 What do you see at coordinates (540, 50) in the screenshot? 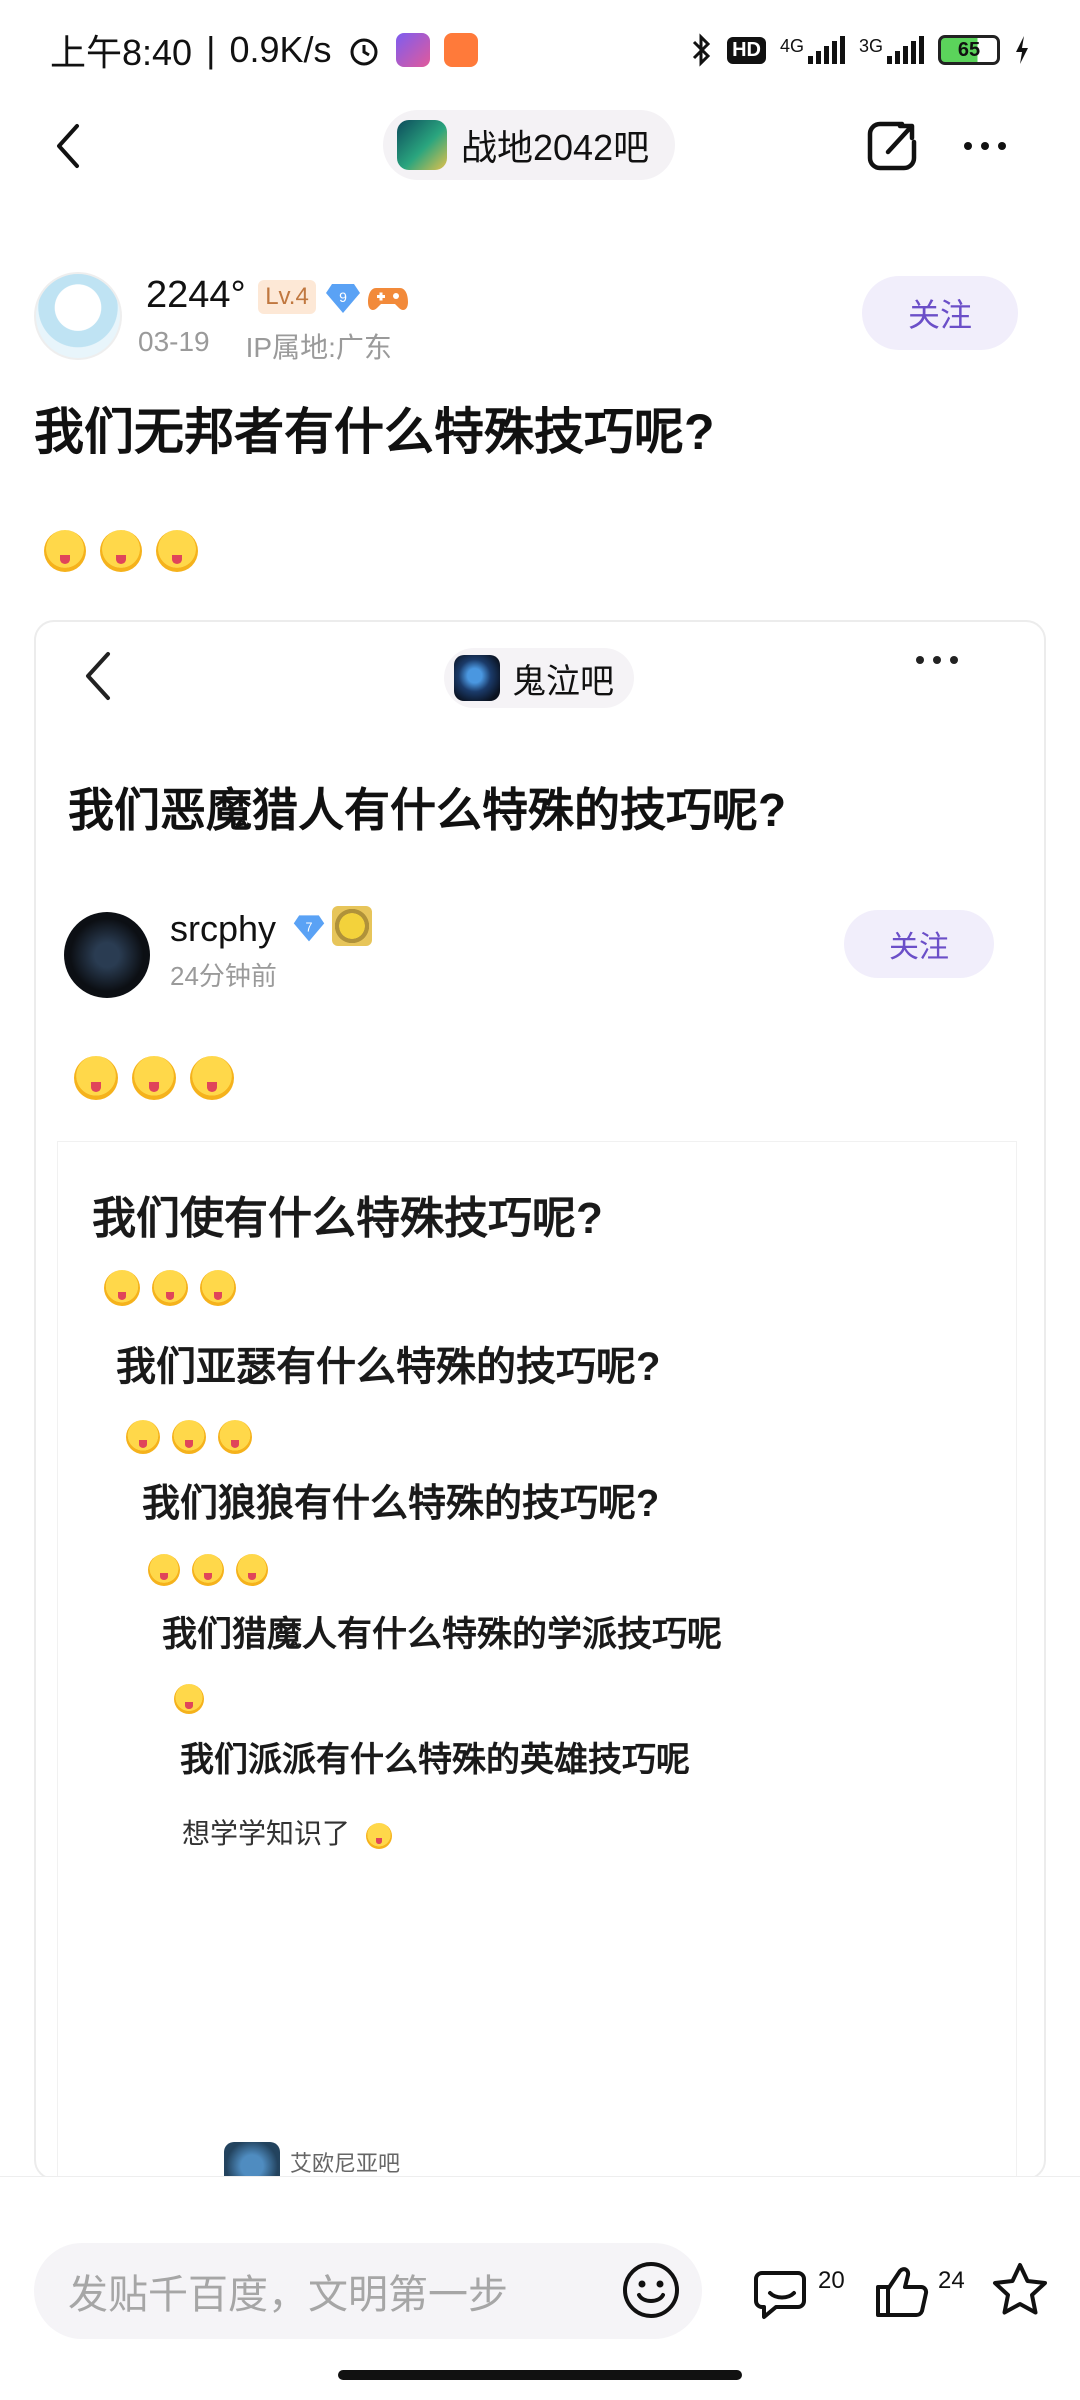
I see `status-bar: 上午8:40 | 0.9K/s HD 4G 3G 65` at bounding box center [540, 50].